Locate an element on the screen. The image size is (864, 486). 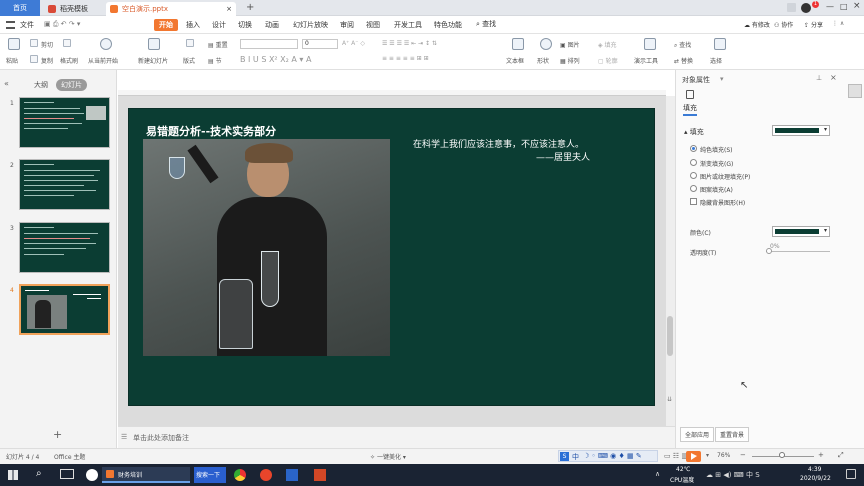
copy-button: 复制 is located at coordinates (47, 60).